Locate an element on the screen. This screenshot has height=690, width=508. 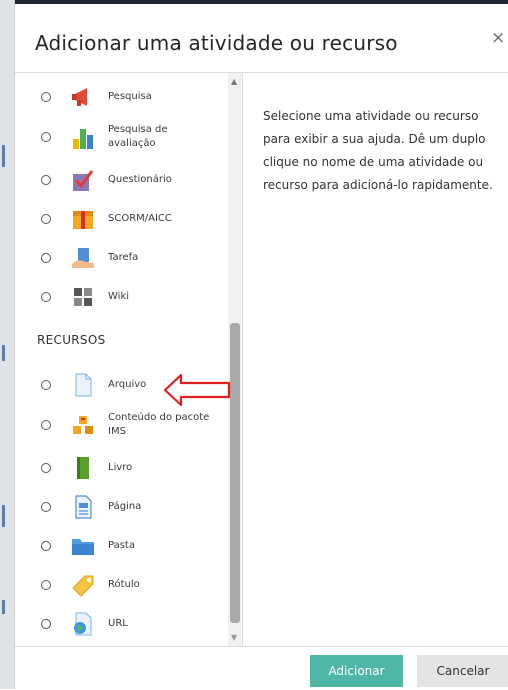
list-item-scorm: SCORM/AICC is located at coordinates (121, 219).